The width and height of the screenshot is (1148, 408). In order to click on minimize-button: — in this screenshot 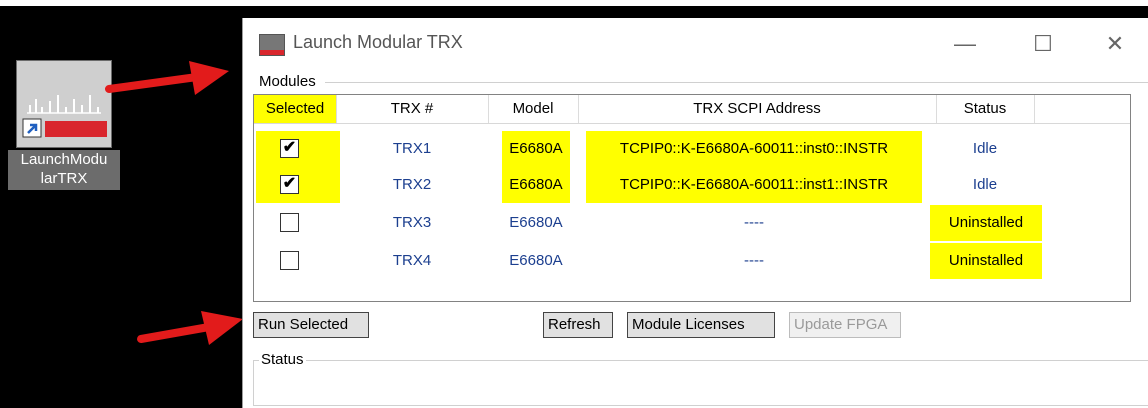, I will do `click(965, 44)`.